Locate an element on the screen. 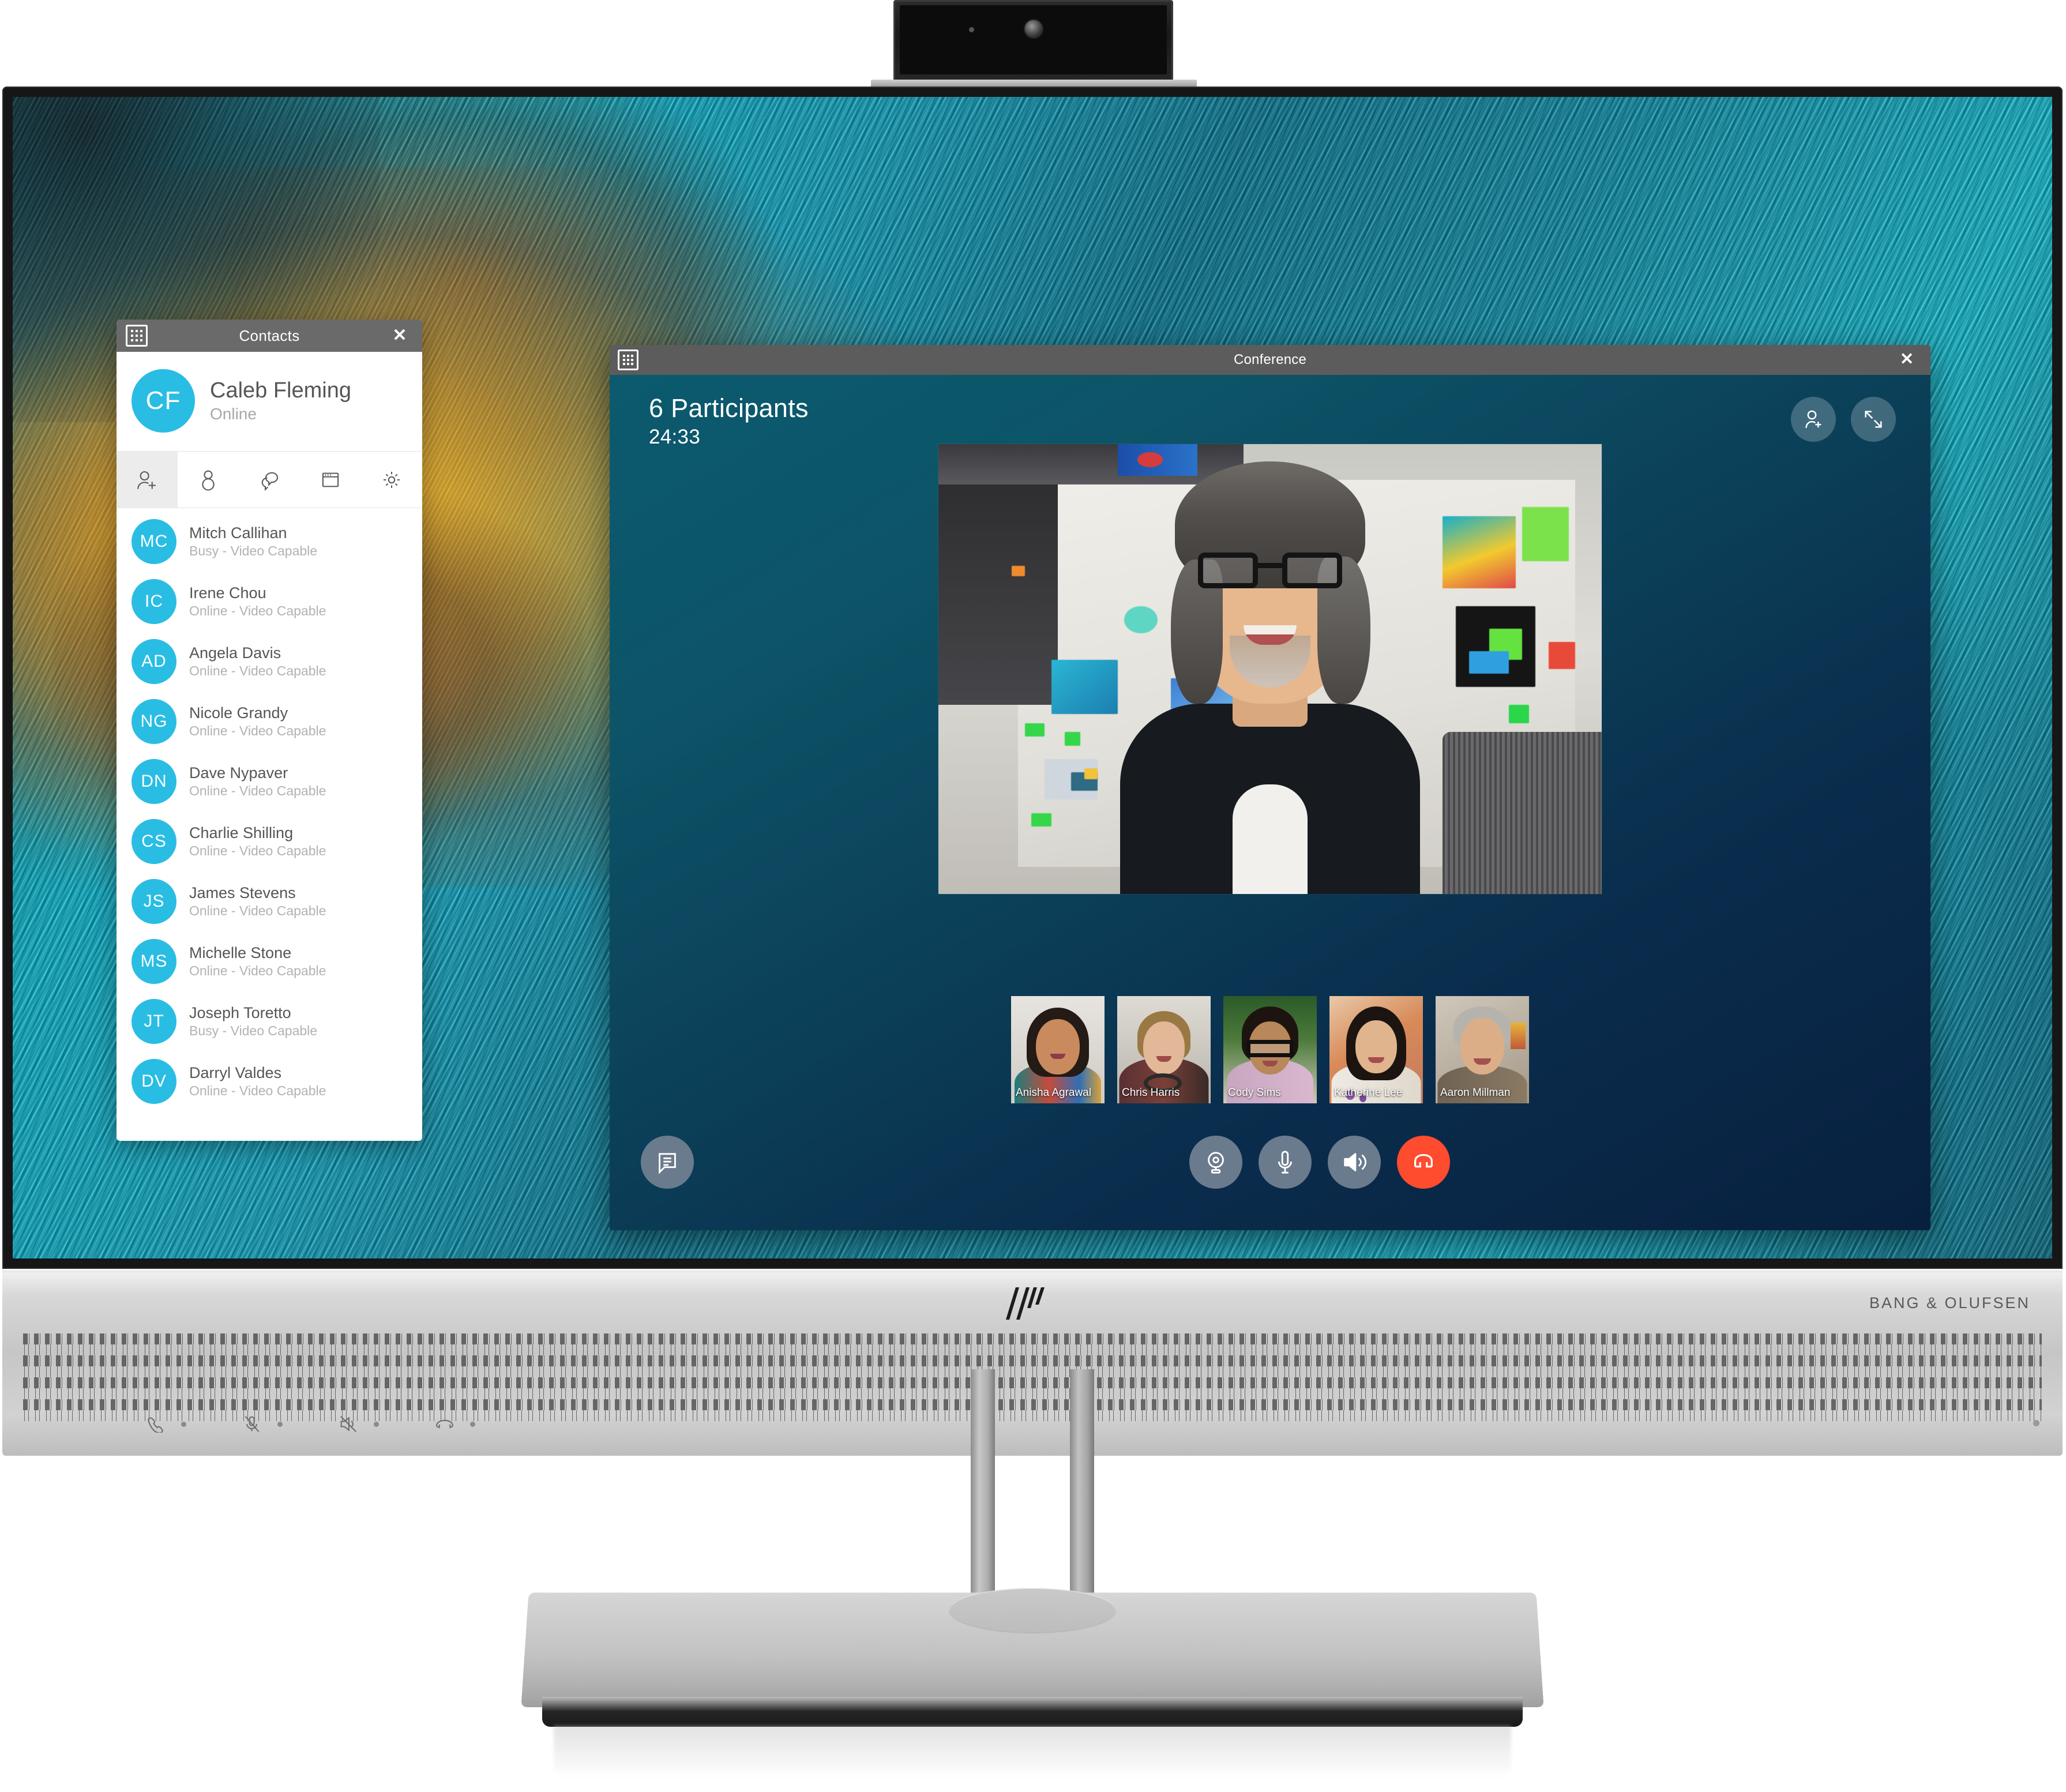  conference-window-title: Conference is located at coordinates (1270, 359).